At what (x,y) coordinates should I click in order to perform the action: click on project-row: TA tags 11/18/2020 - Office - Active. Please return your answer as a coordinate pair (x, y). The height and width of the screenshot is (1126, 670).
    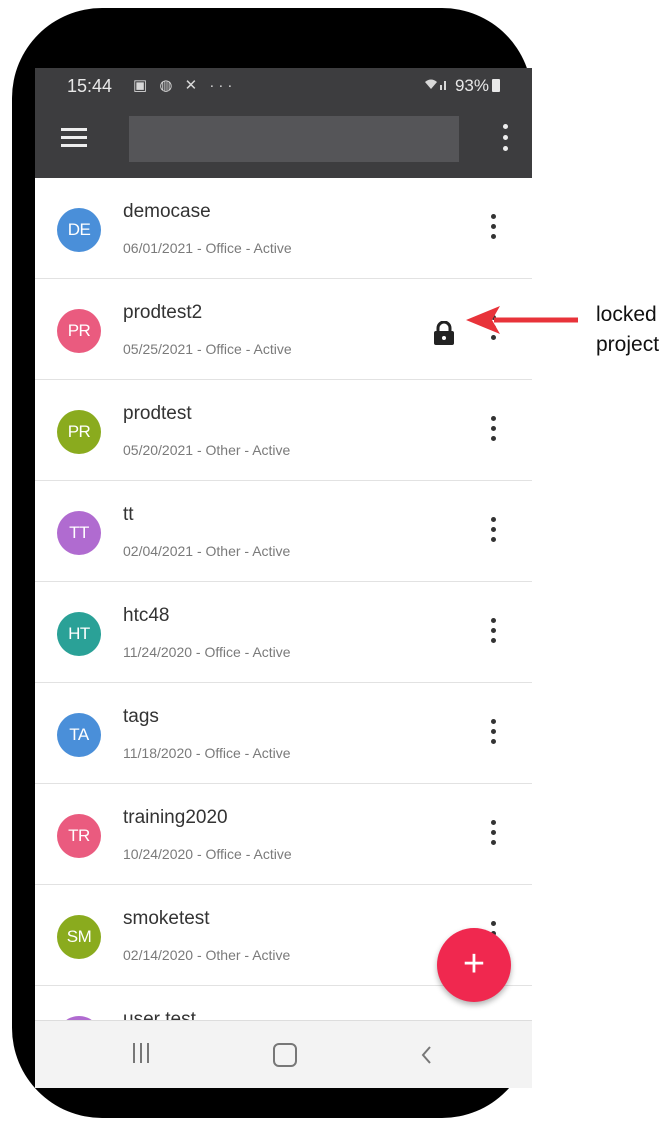
    Looking at the image, I should click on (283, 733).